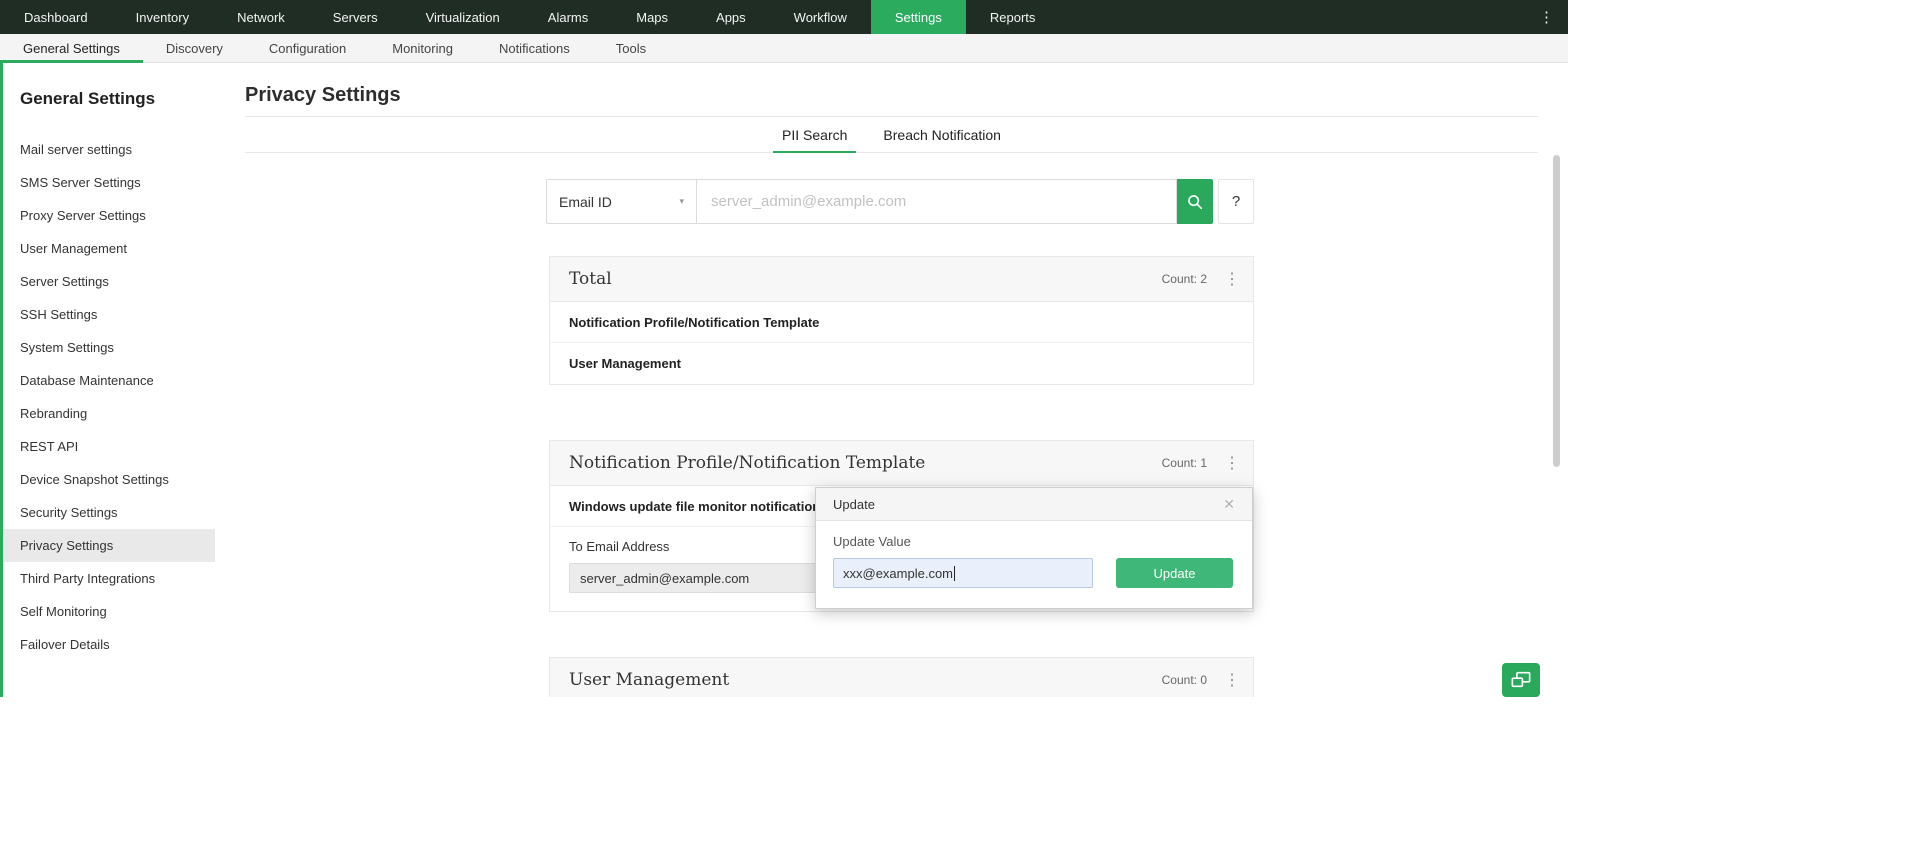  What do you see at coordinates (194, 48) in the screenshot?
I see `tab-discovery: Discovery` at bounding box center [194, 48].